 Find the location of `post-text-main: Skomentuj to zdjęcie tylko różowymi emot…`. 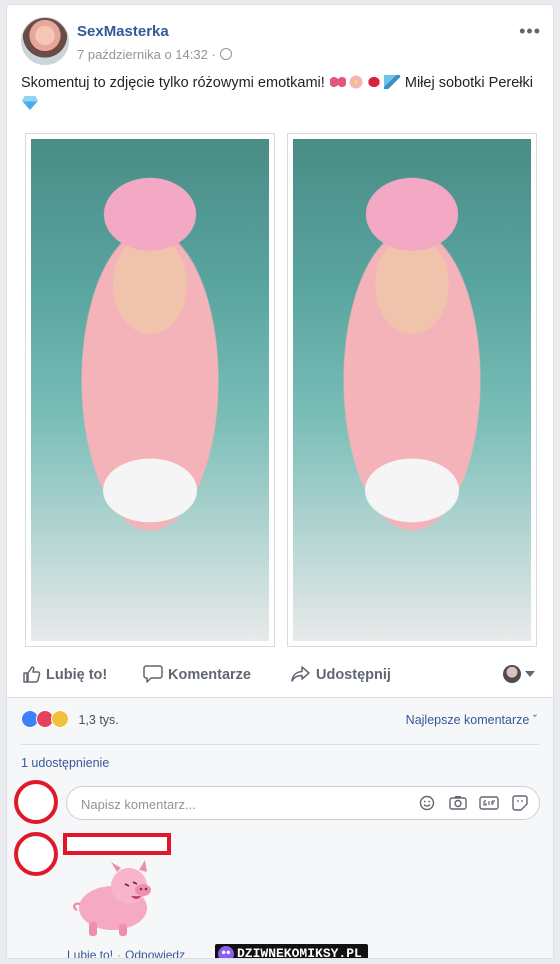

post-text-main: Skomentuj to zdjęcie tylko różowymi emot… is located at coordinates (173, 83).